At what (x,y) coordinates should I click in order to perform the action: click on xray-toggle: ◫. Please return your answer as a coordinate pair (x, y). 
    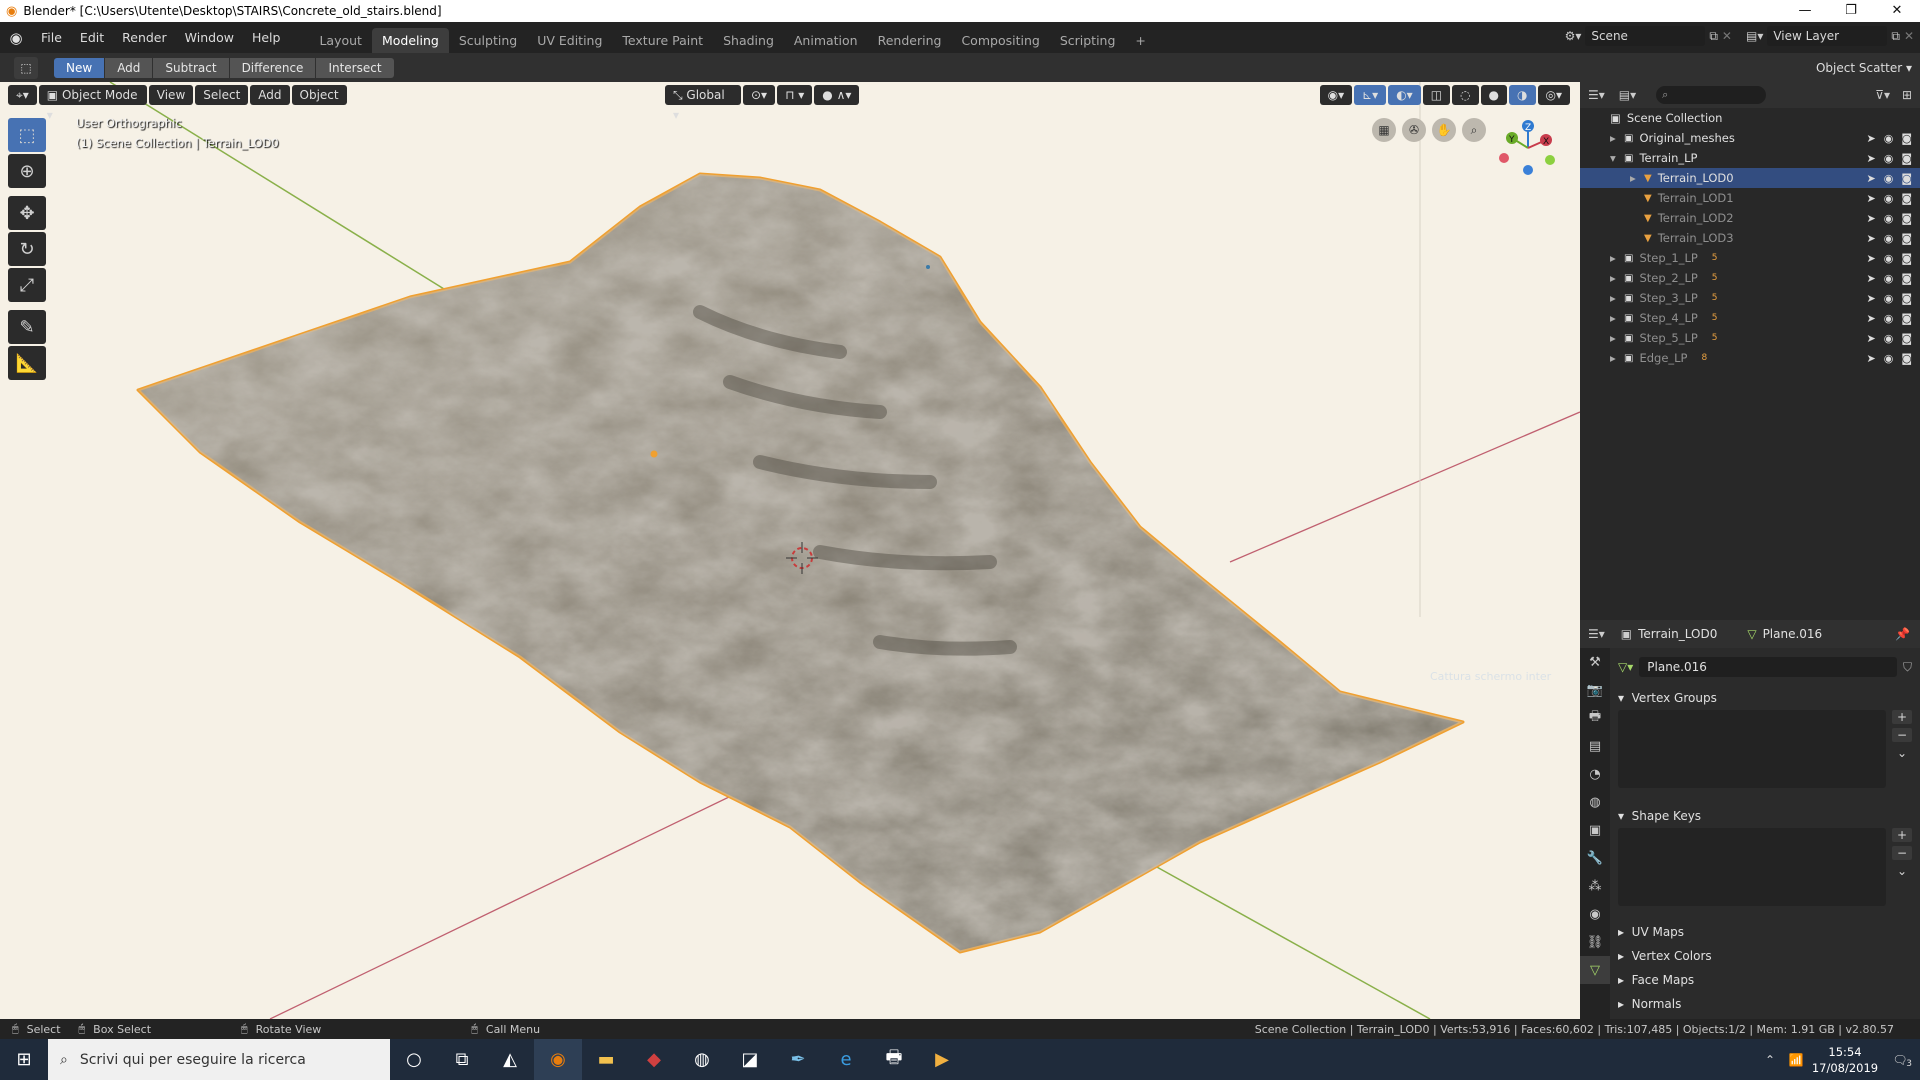
    Looking at the image, I should click on (1436, 95).